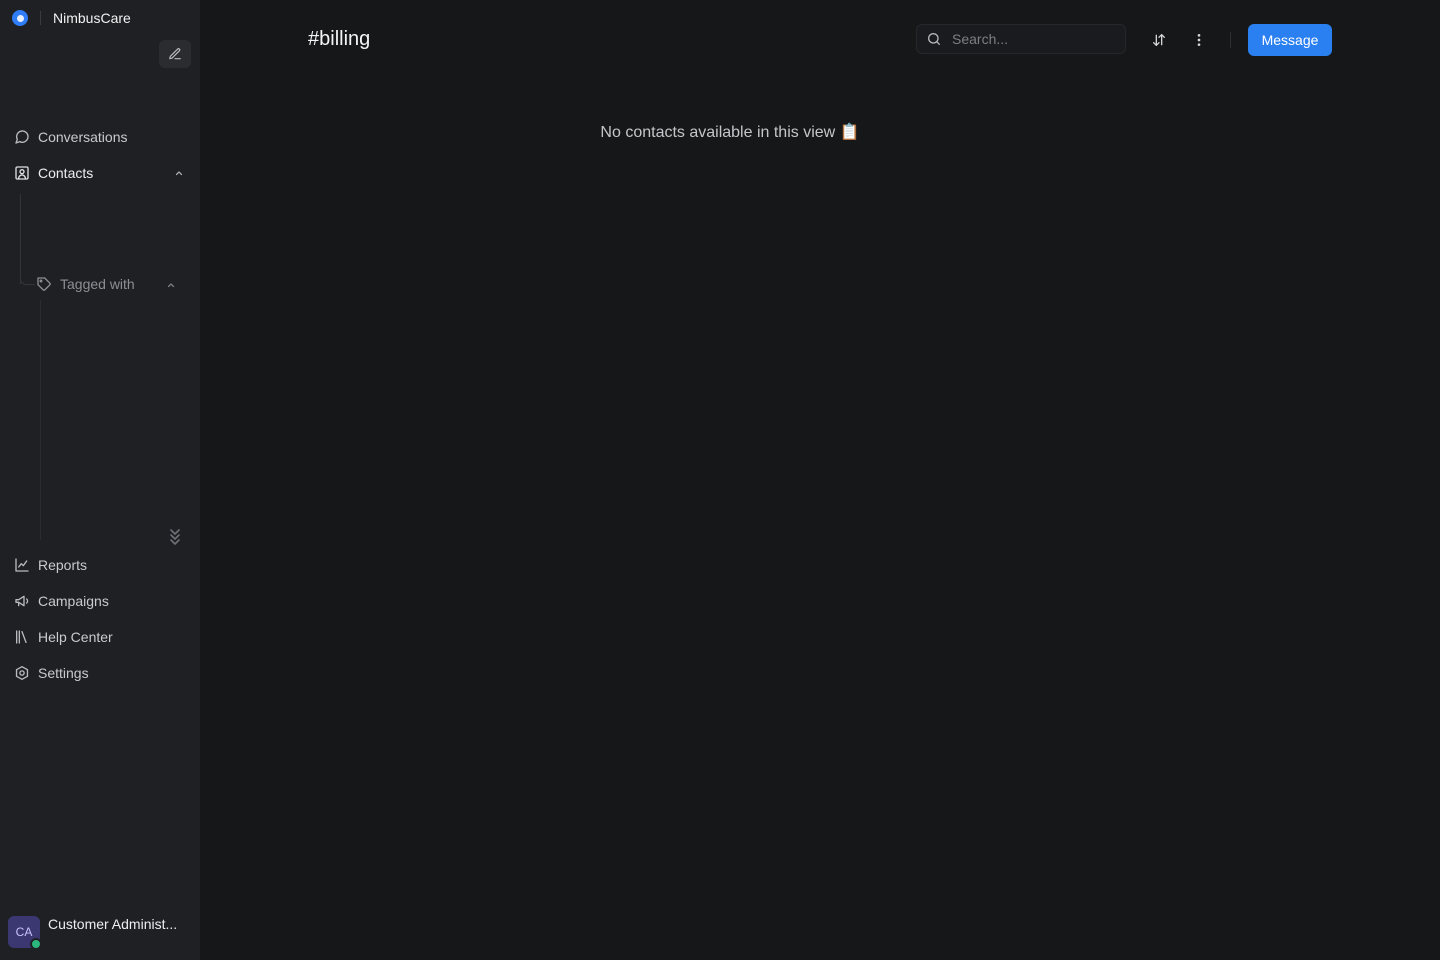  Describe the element at coordinates (63, 673) in the screenshot. I see `sidebar-item-label: Settings` at that location.